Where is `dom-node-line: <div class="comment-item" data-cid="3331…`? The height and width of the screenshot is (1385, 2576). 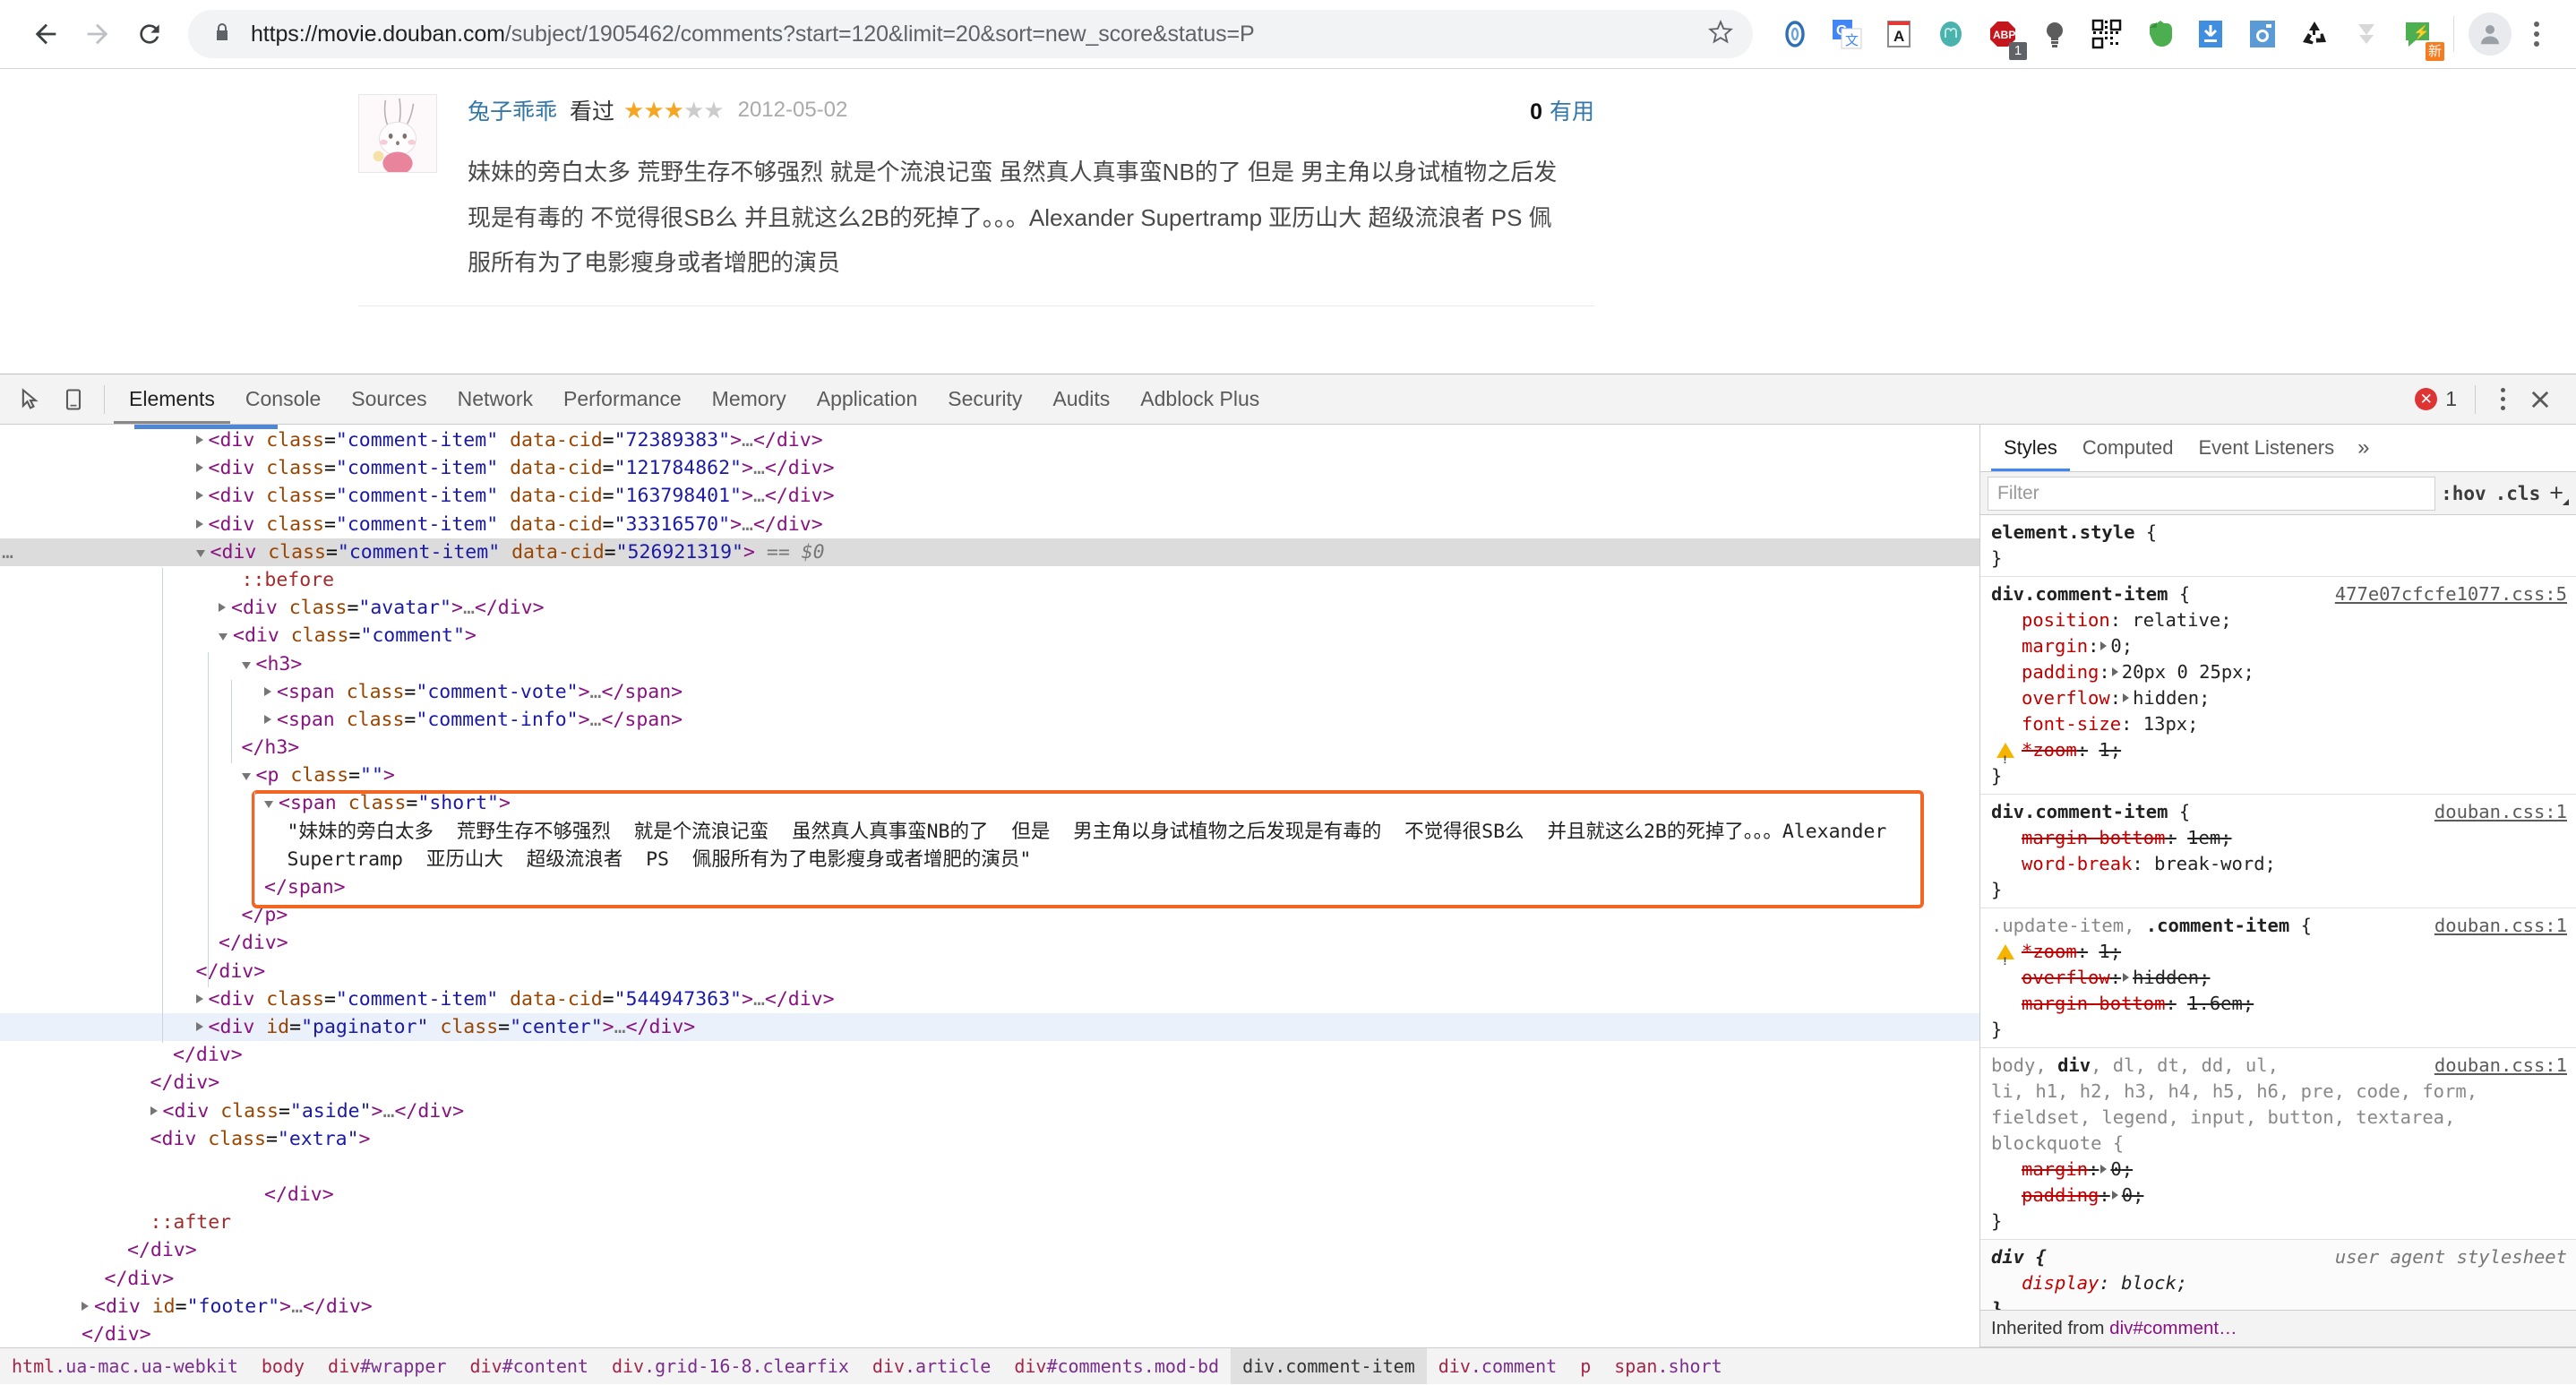
dom-node-line: <div class="comment-item" data-cid="3331… is located at coordinates (989, 524).